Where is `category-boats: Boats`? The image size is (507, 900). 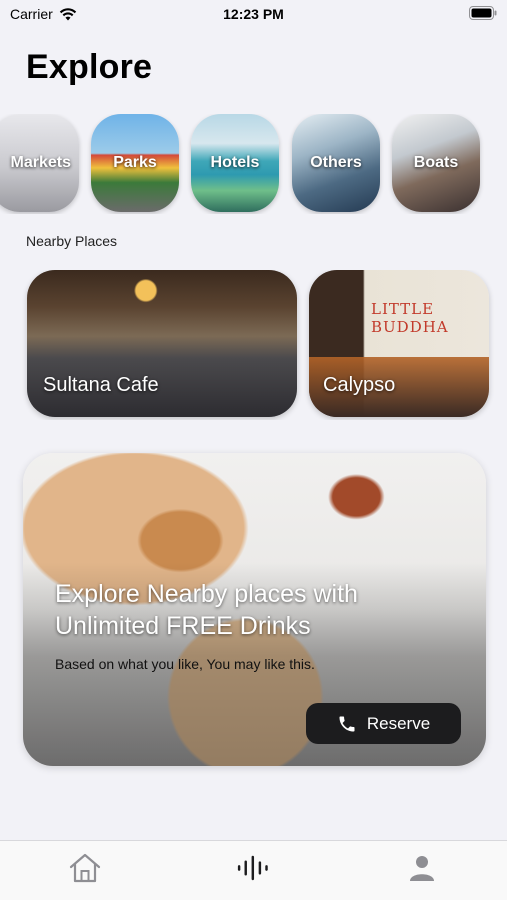
category-boats: Boats is located at coordinates (436, 163).